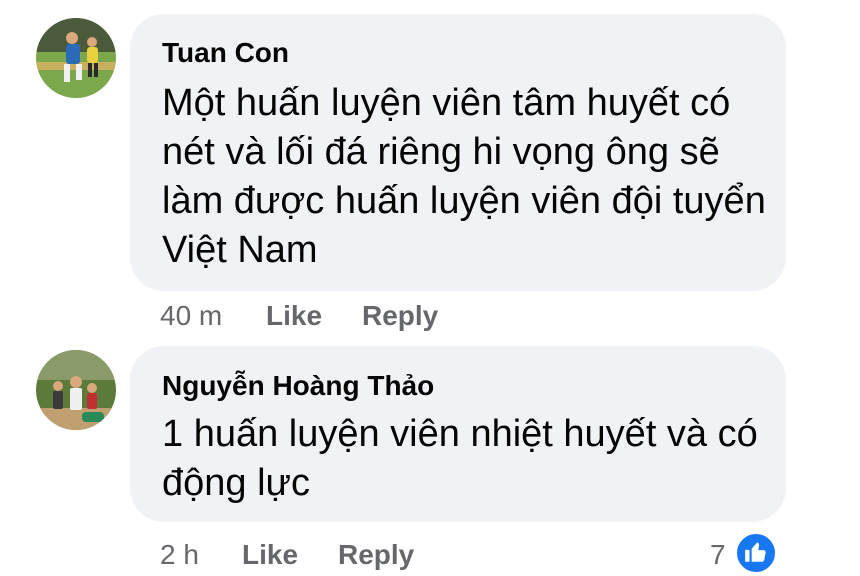  What do you see at coordinates (464, 201) in the screenshot?
I see `comment-text-line: làm được huấn luyện viên đội tuyển` at bounding box center [464, 201].